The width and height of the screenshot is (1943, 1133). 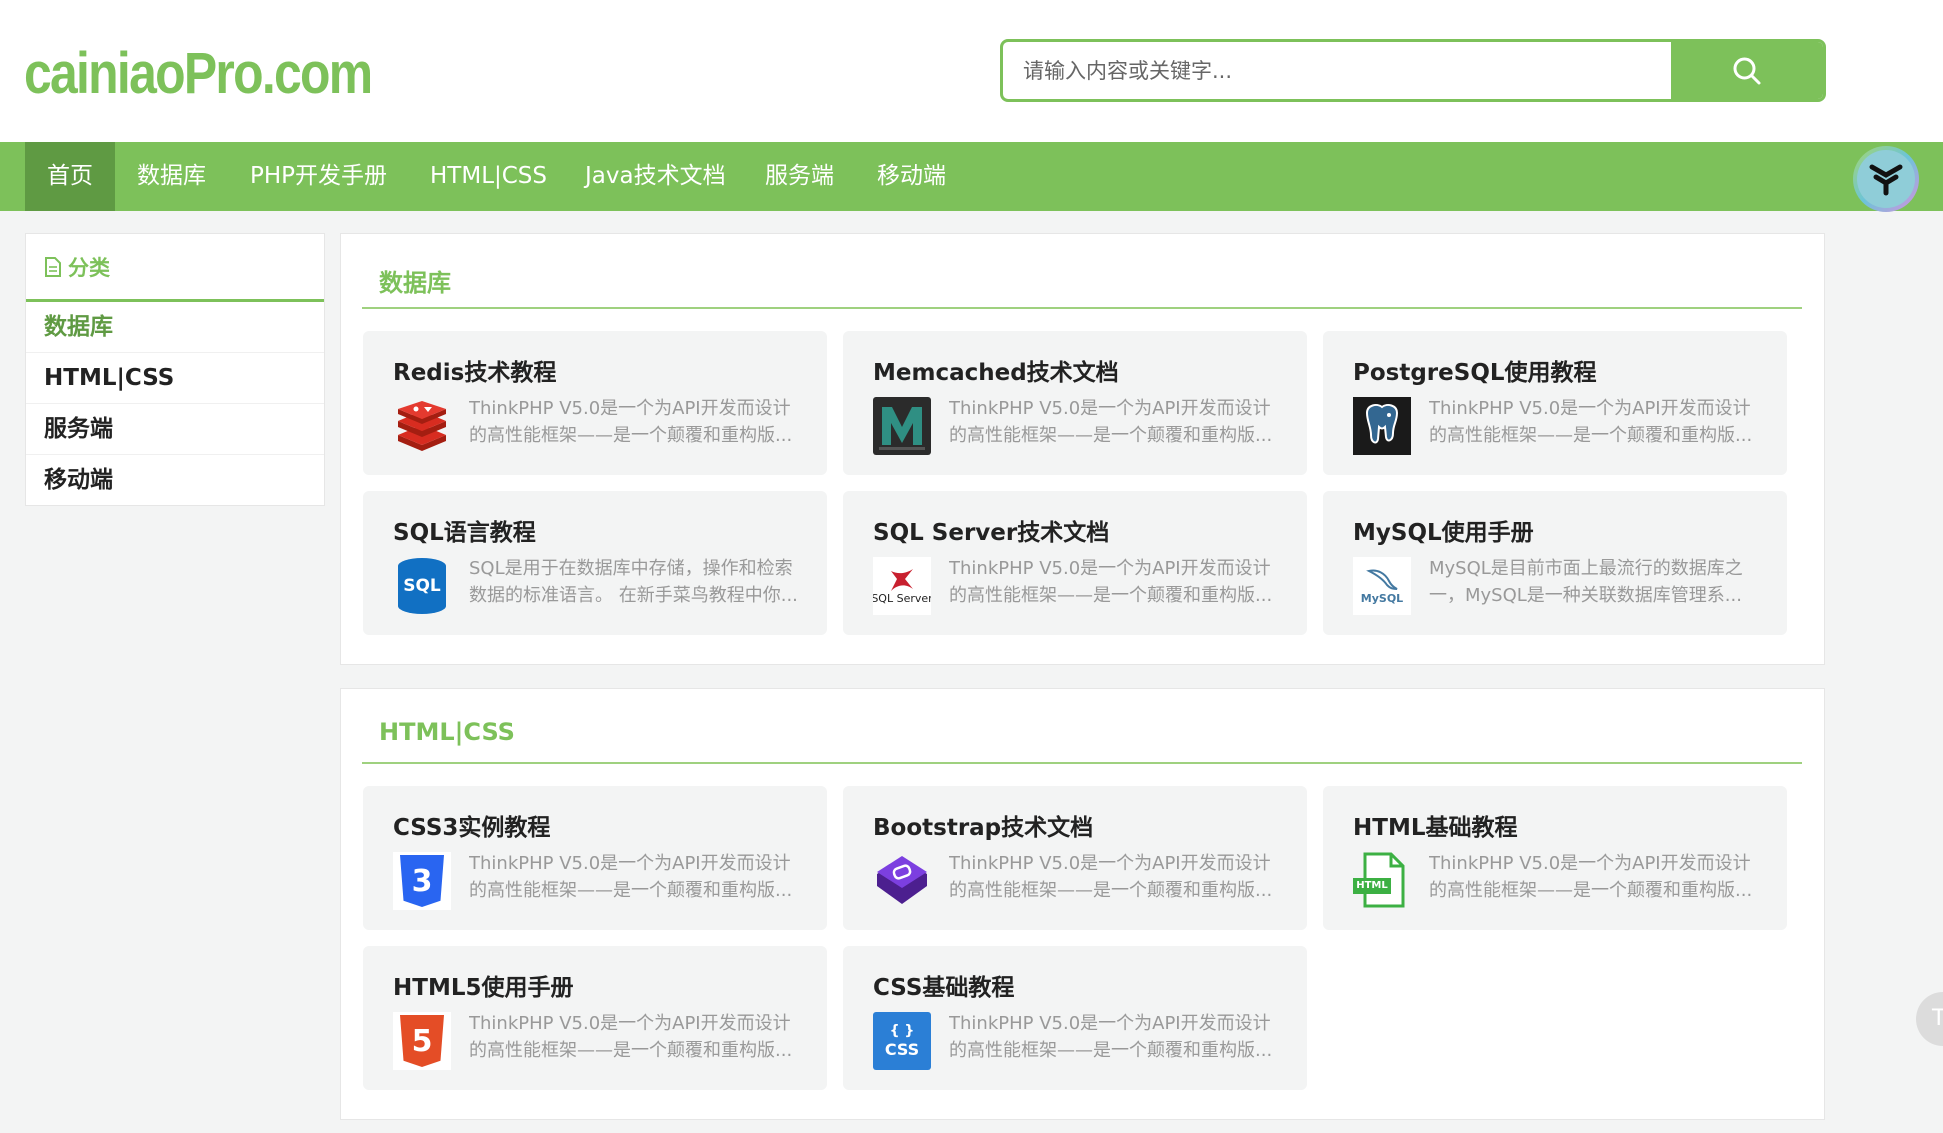 What do you see at coordinates (89, 267) in the screenshot?
I see `sidebar-title: 分类` at bounding box center [89, 267].